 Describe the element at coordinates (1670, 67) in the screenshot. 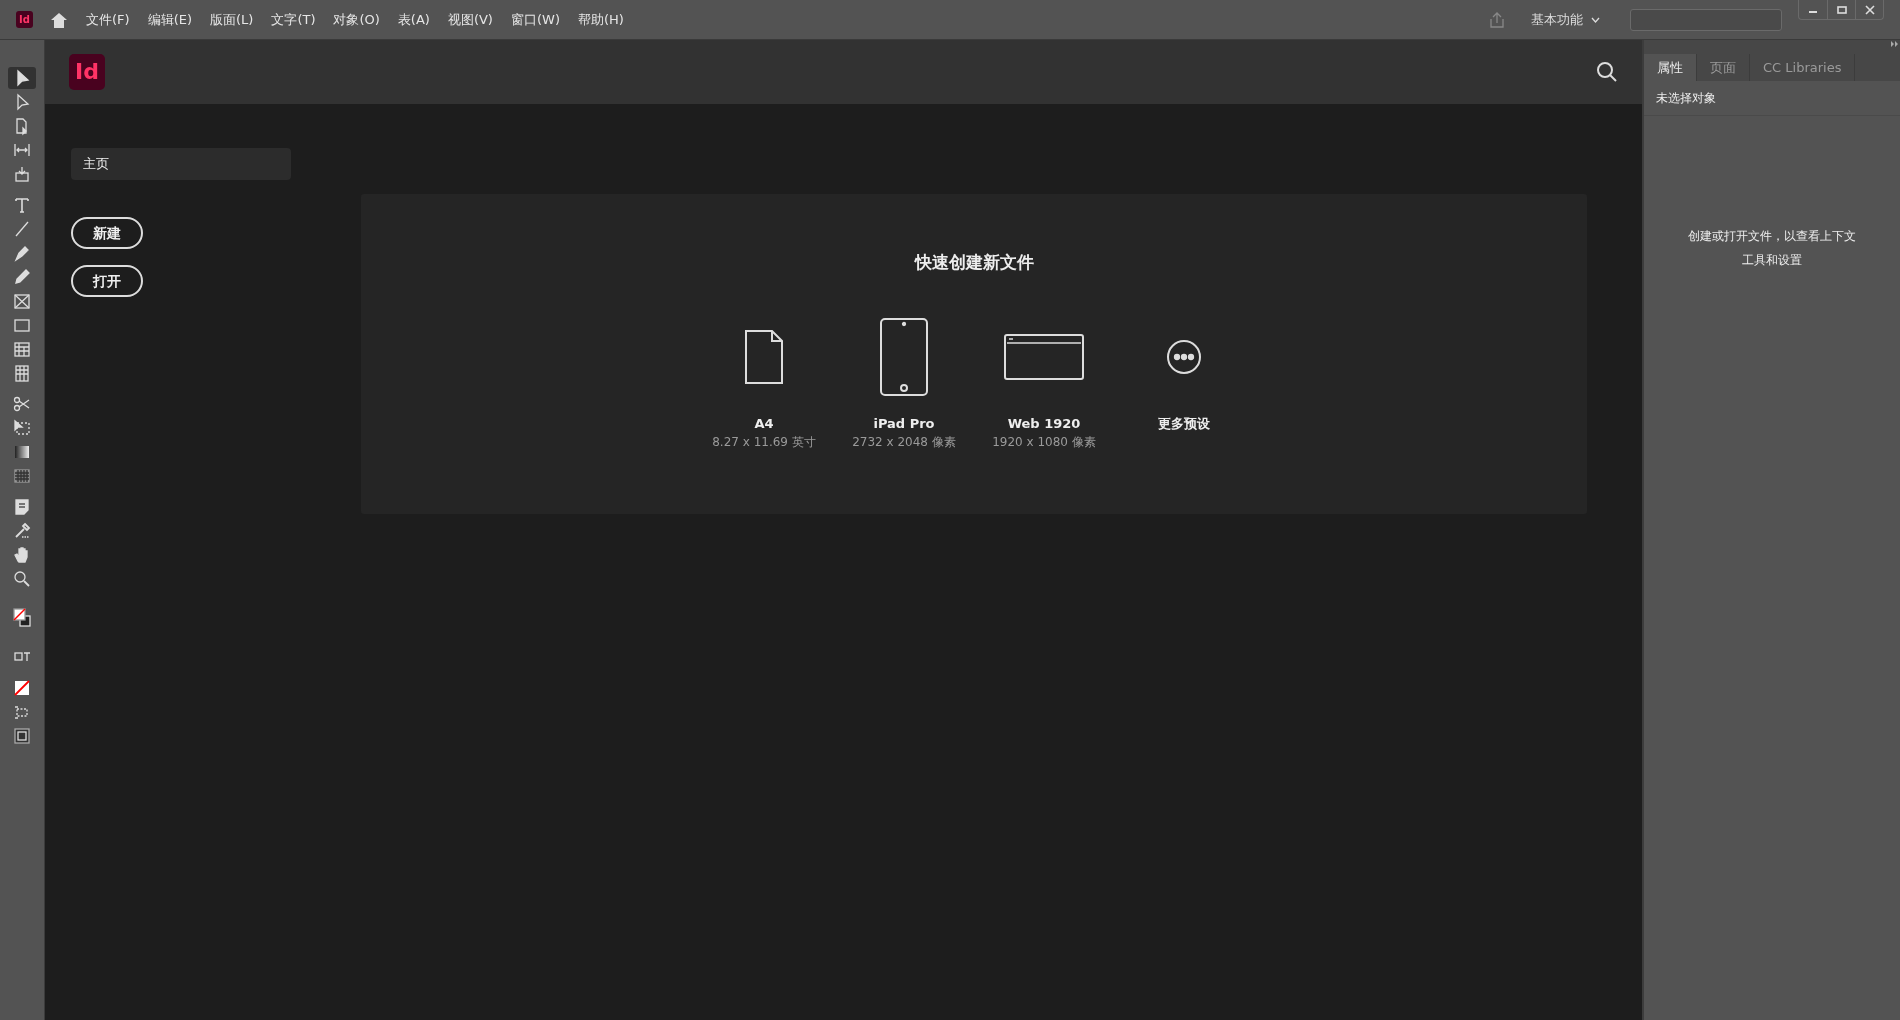

I see `panel-tab: 属性` at that location.